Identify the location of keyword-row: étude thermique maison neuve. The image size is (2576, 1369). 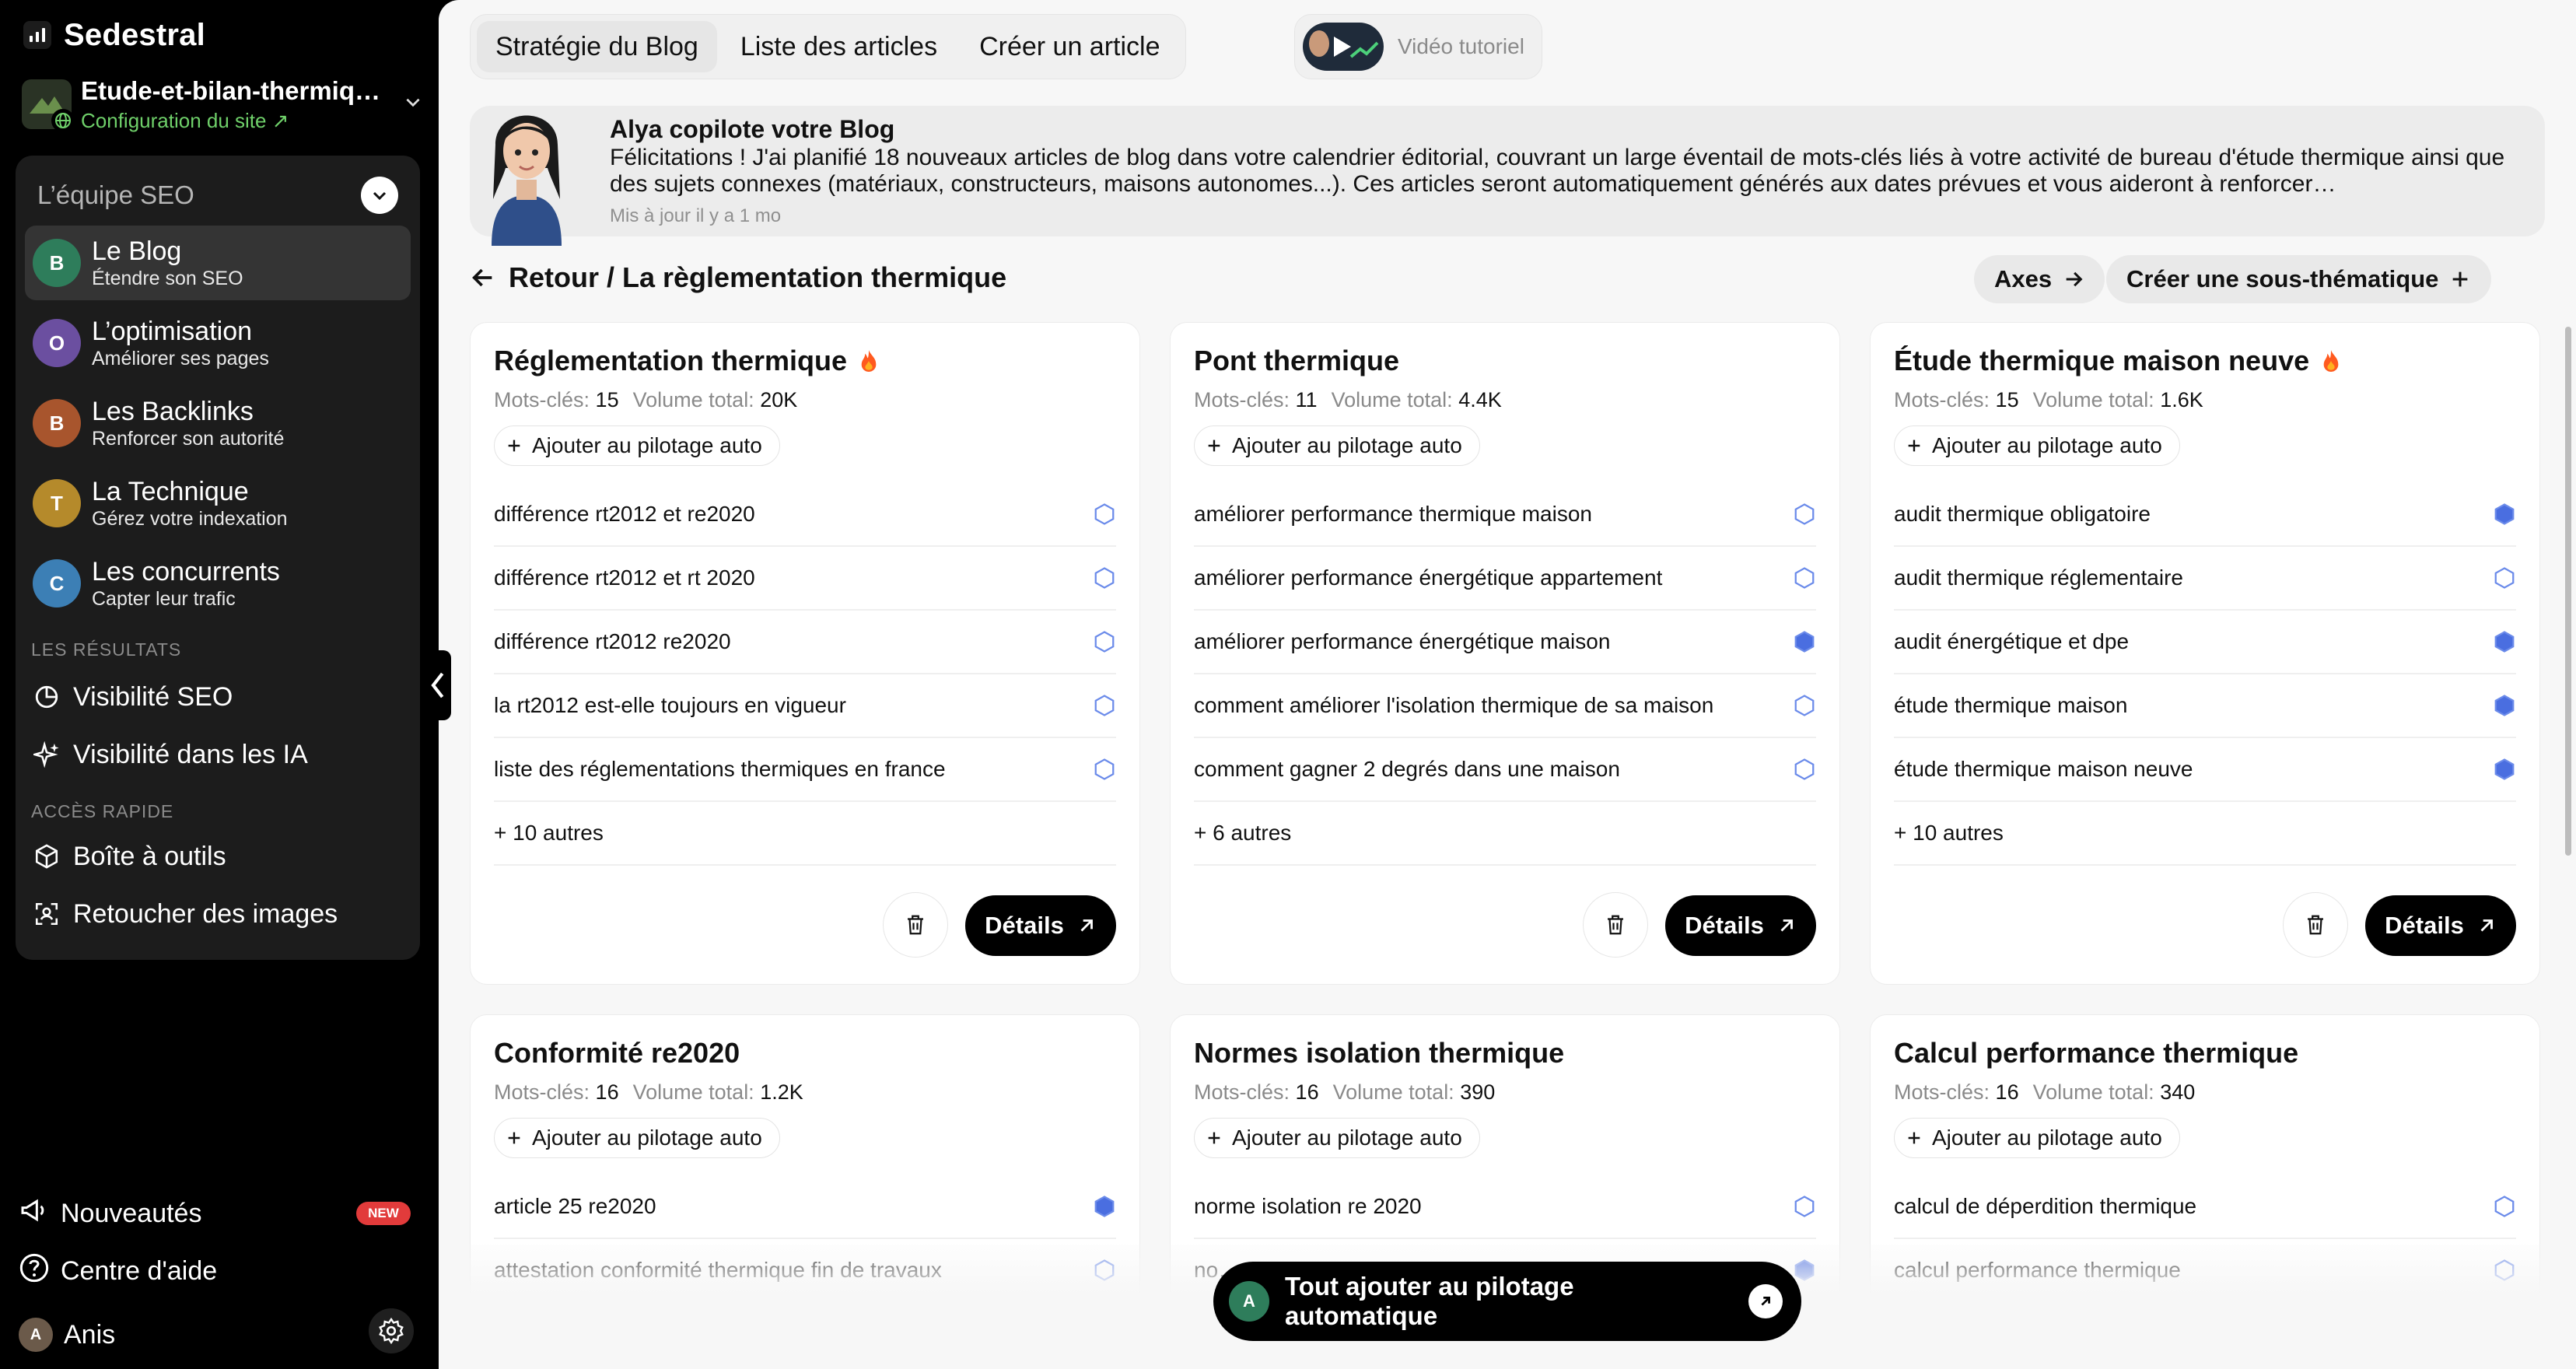
(2205, 770).